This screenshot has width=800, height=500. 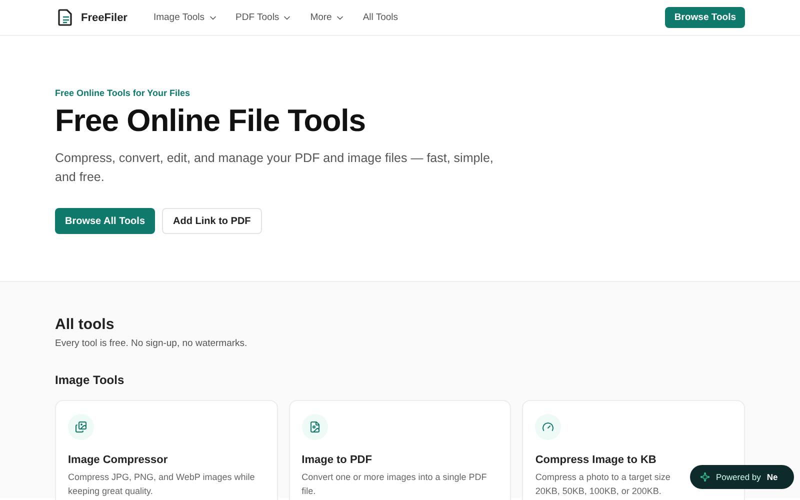 I want to click on browse-tools-button: Browse Tools, so click(x=705, y=17).